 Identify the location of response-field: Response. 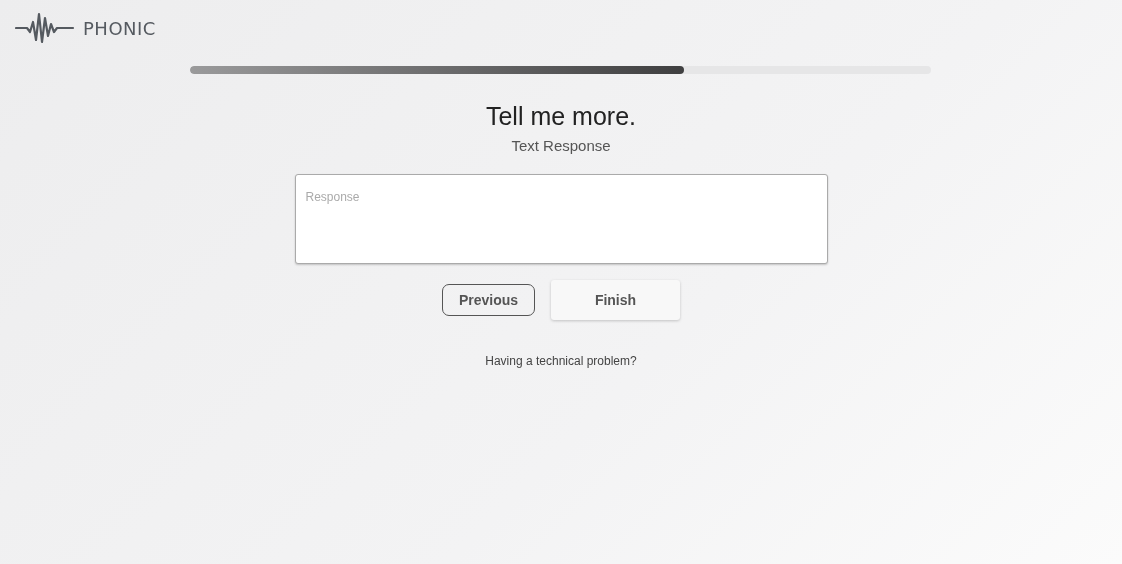
(561, 219).